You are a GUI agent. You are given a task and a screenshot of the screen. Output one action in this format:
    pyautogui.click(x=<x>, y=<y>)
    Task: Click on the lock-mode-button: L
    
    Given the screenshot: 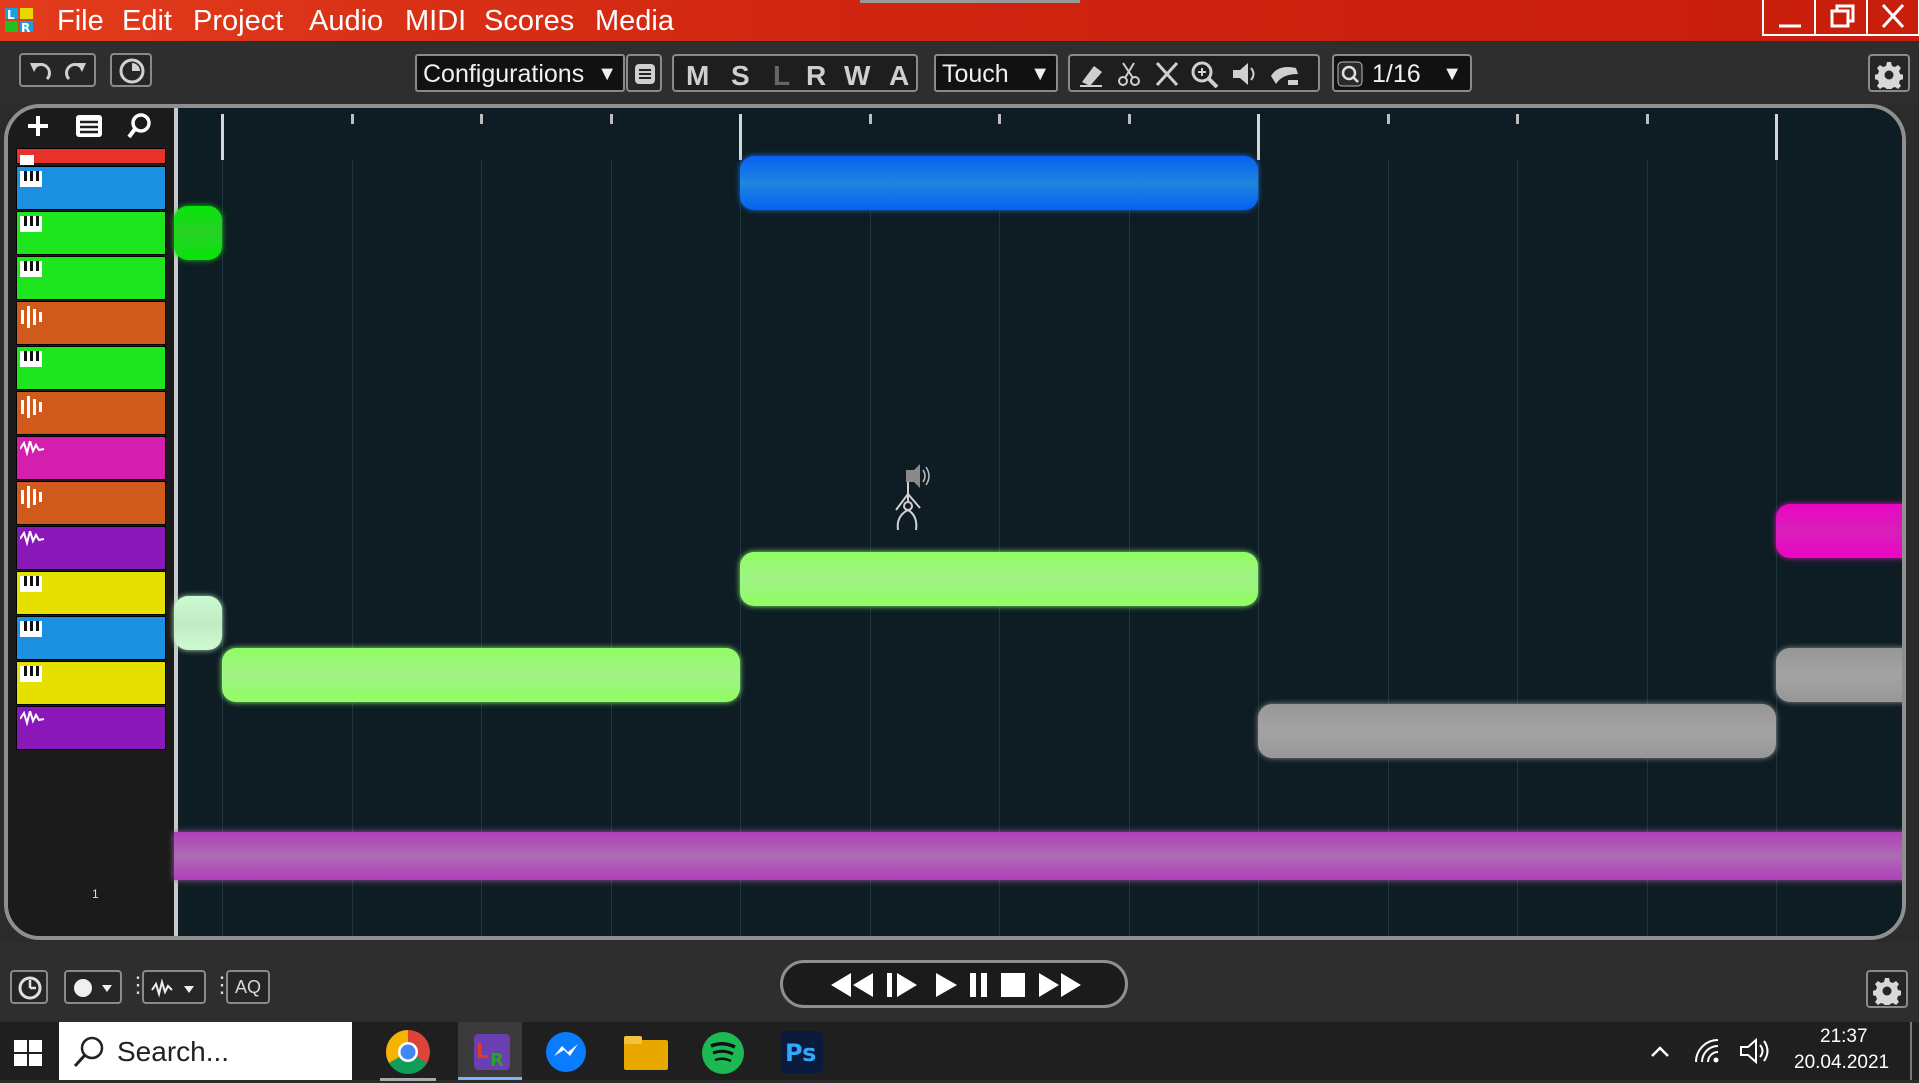 What is the action you would take?
    pyautogui.click(x=781, y=76)
    